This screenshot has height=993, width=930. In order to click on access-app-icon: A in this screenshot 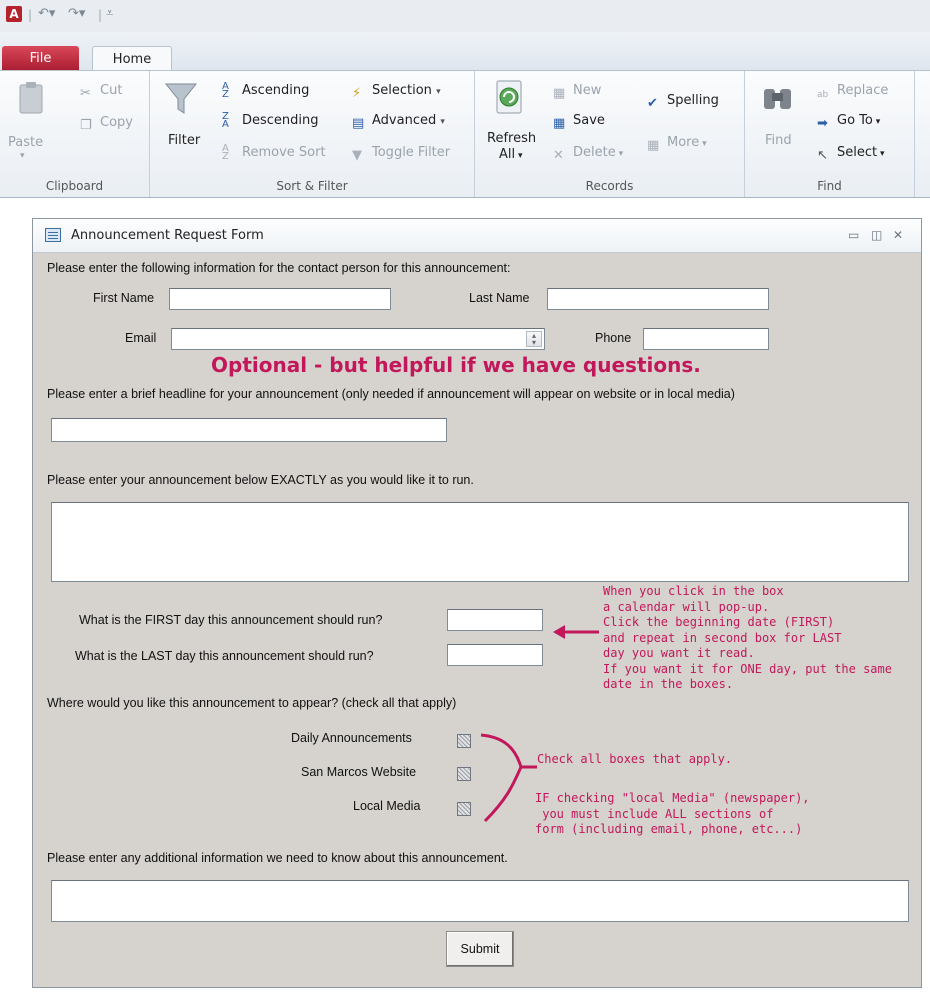, I will do `click(14, 14)`.